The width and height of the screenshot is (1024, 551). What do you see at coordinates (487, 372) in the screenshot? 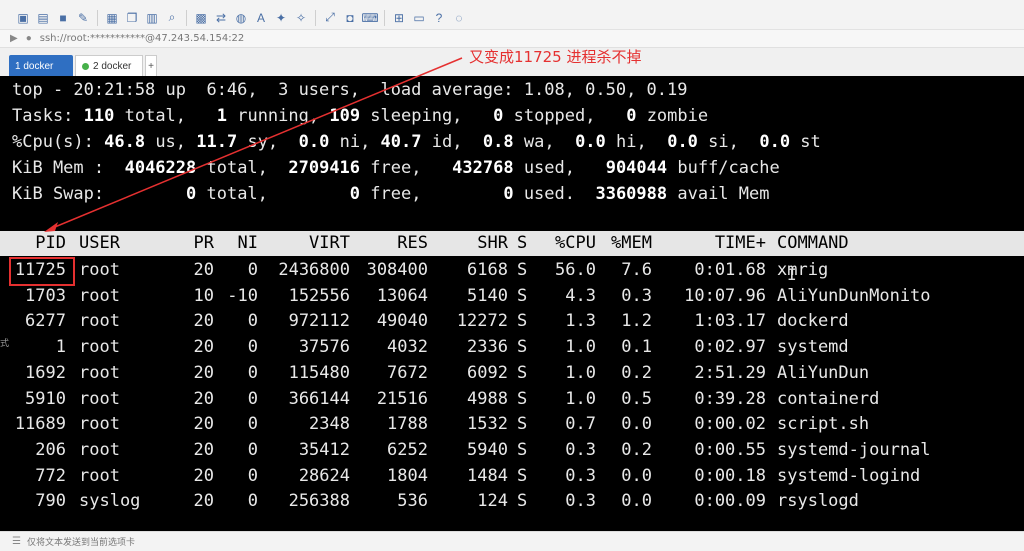
I see `cell-shr: 6092` at bounding box center [487, 372].